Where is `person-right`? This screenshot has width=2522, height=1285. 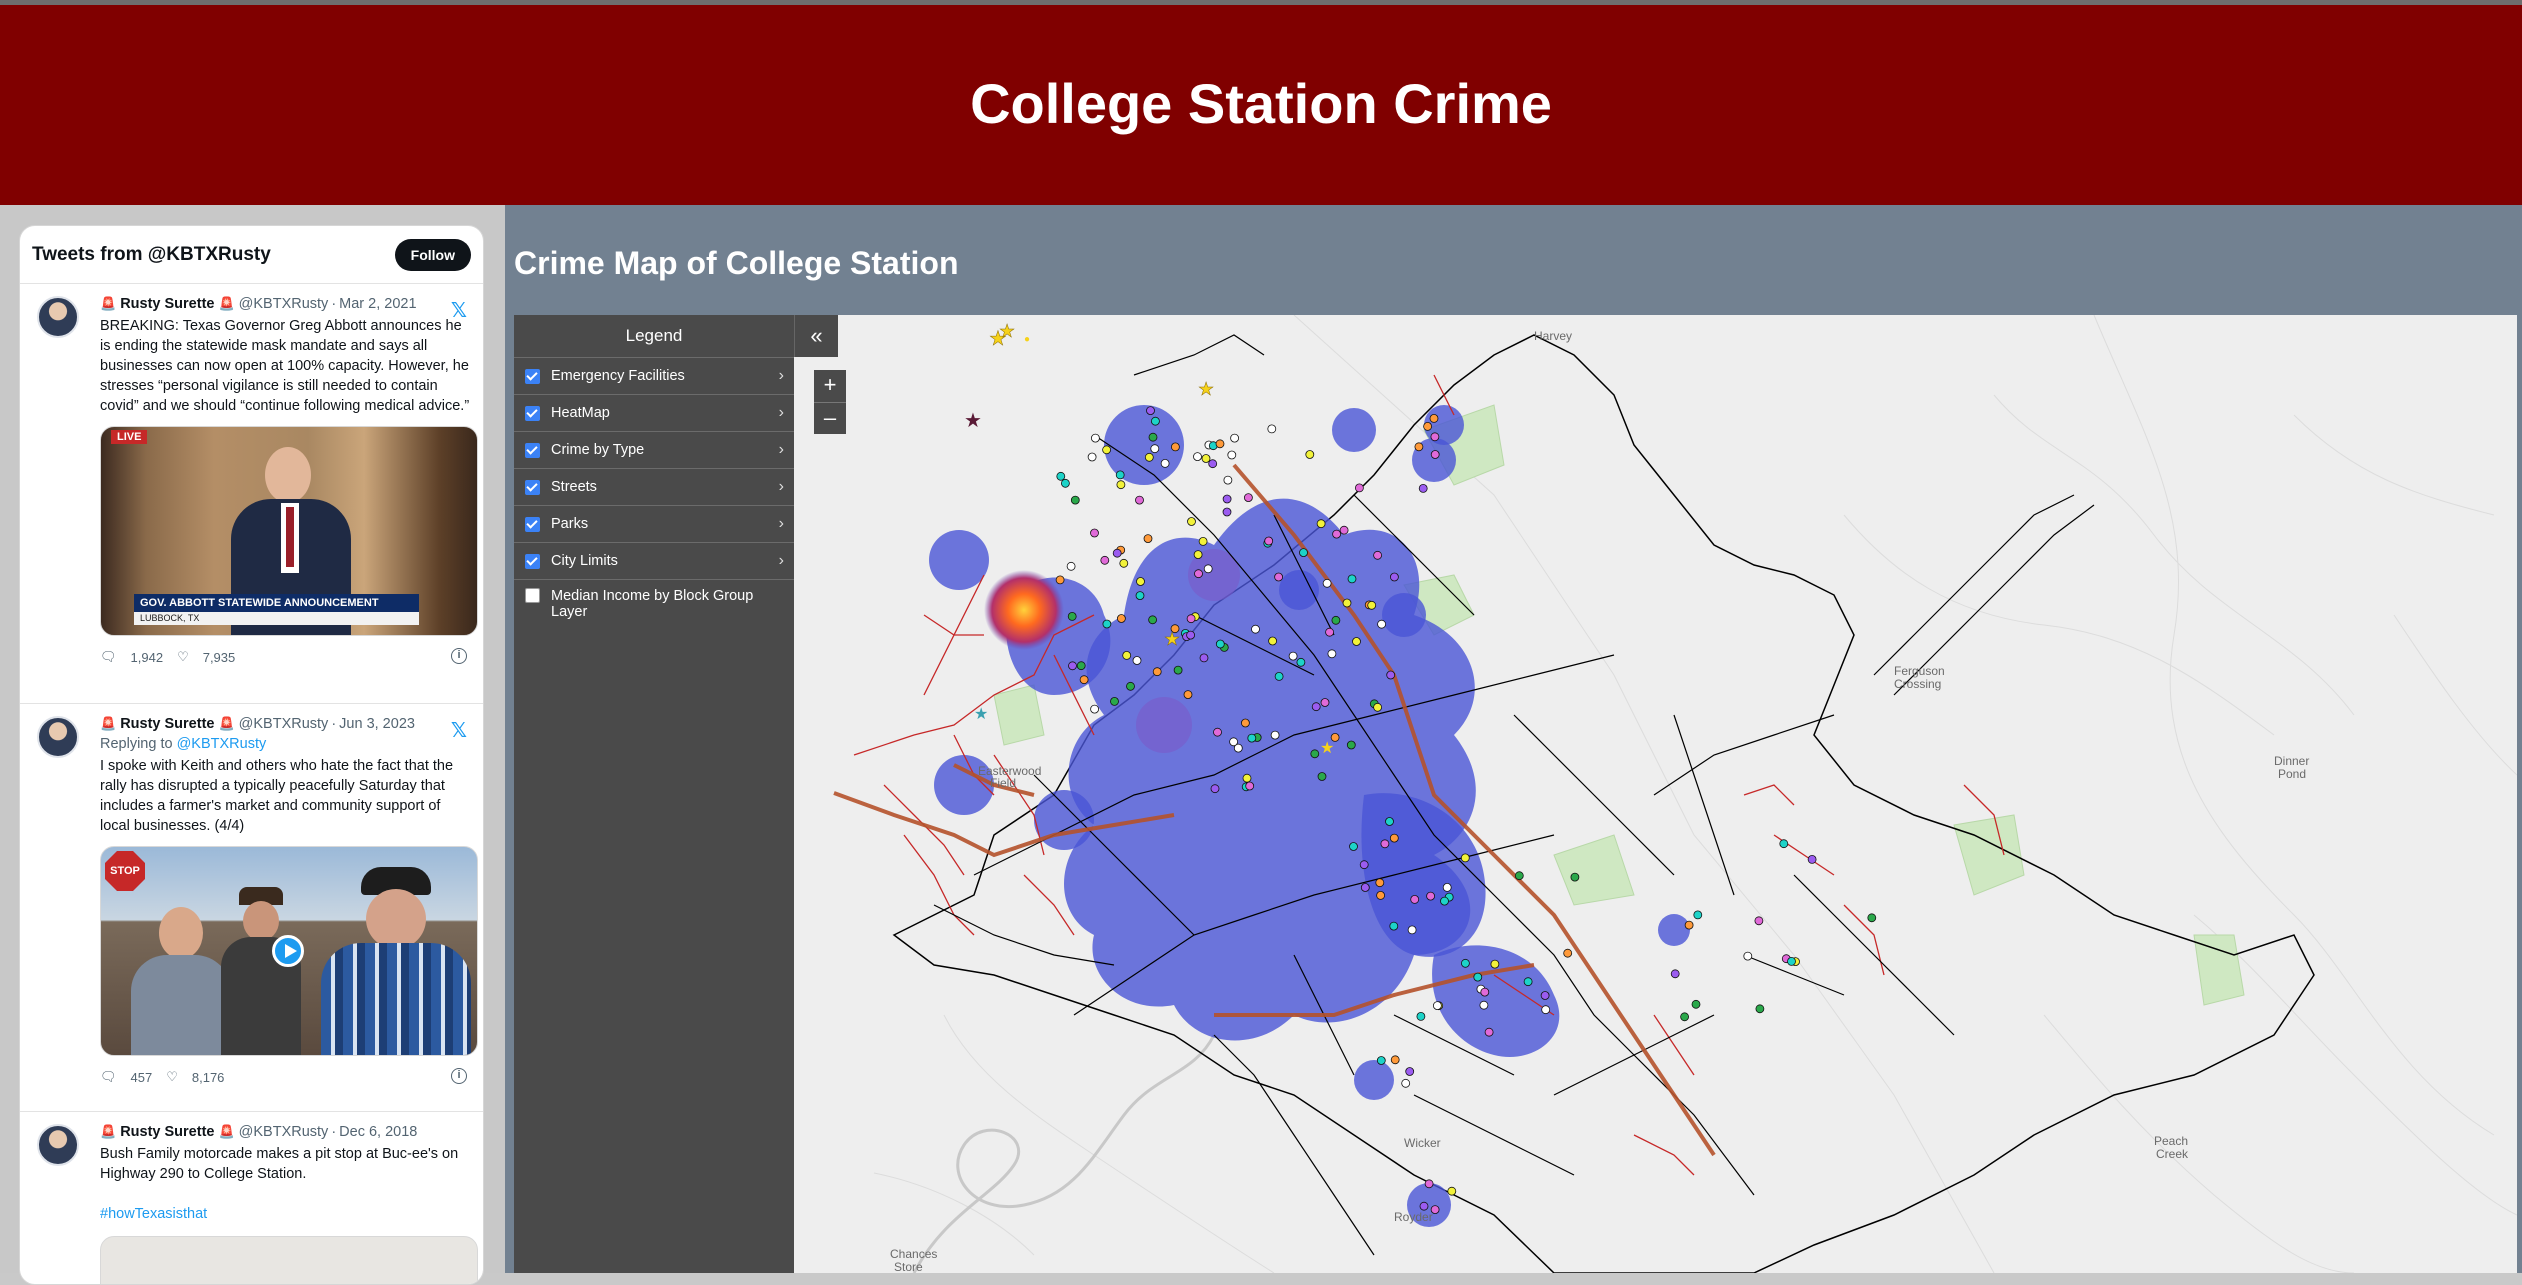 person-right is located at coordinates (396, 961).